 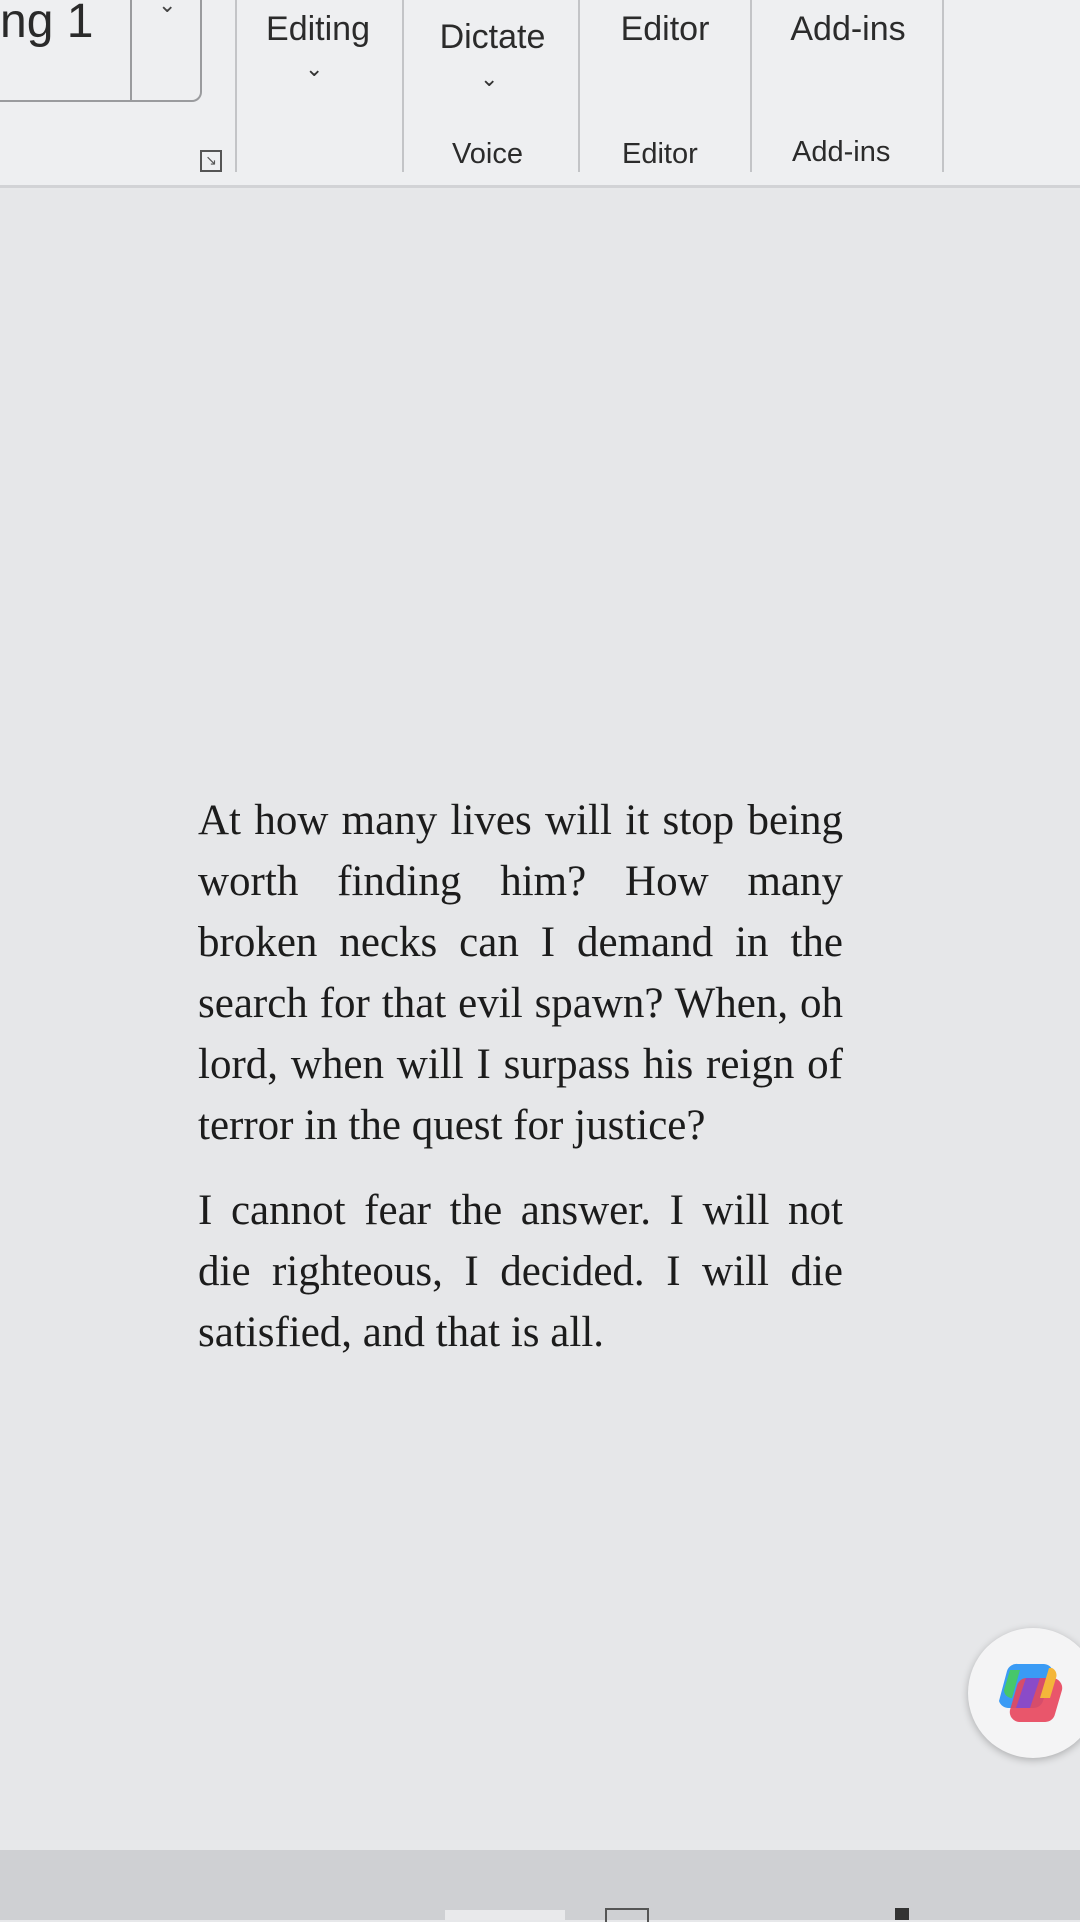 I want to click on taskbar, so click(x=540, y=1886).